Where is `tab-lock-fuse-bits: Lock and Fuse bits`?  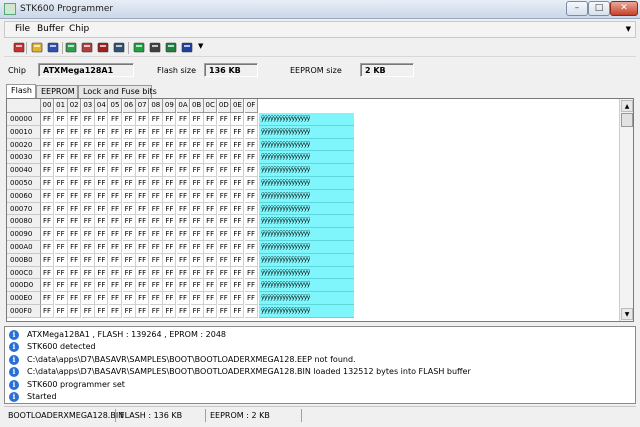
tab-lock-fuse-bits: Lock and Fuse bits is located at coordinates (117, 91).